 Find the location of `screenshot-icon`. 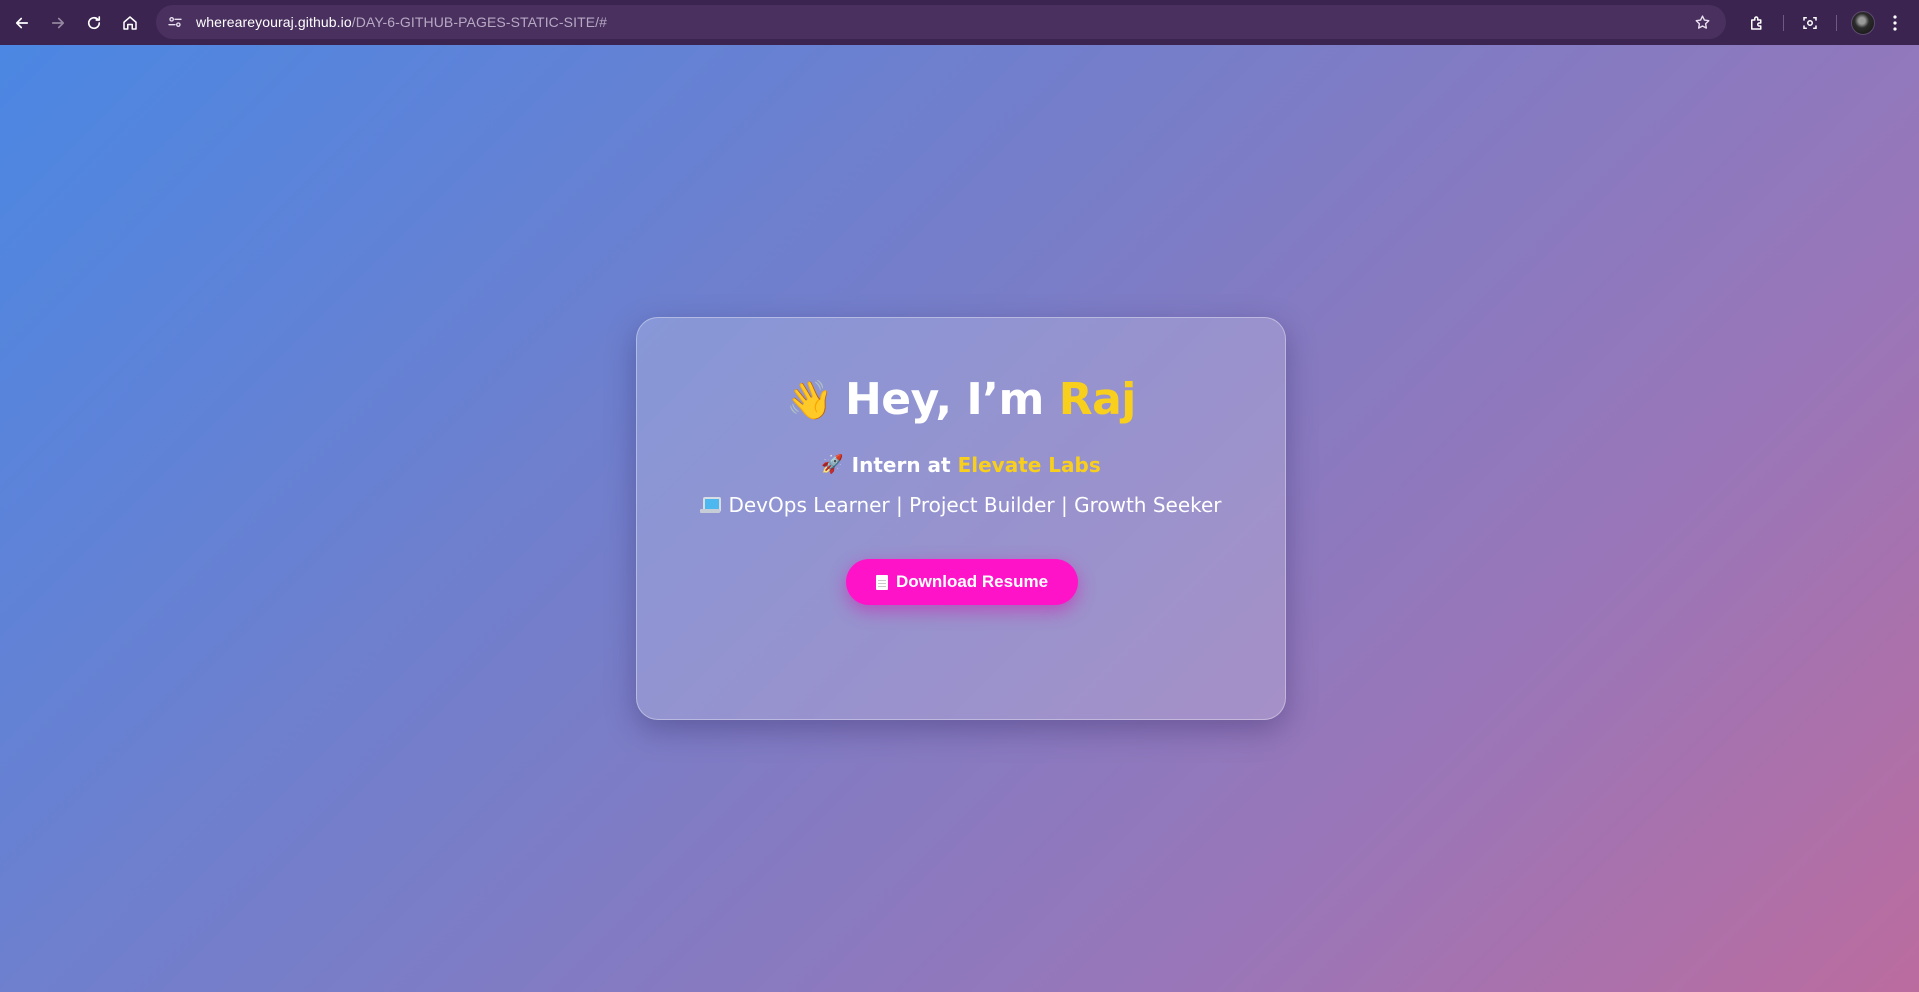

screenshot-icon is located at coordinates (1810, 22).